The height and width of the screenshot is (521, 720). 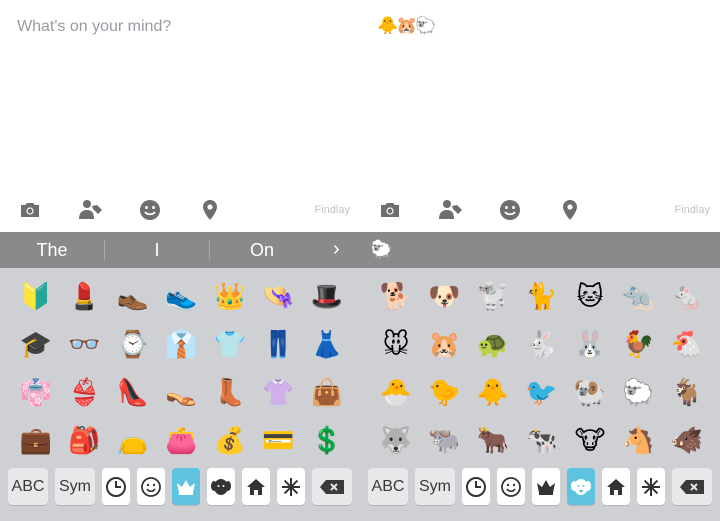 What do you see at coordinates (590, 392) in the screenshot?
I see `emoji-key: 🐏` at bounding box center [590, 392].